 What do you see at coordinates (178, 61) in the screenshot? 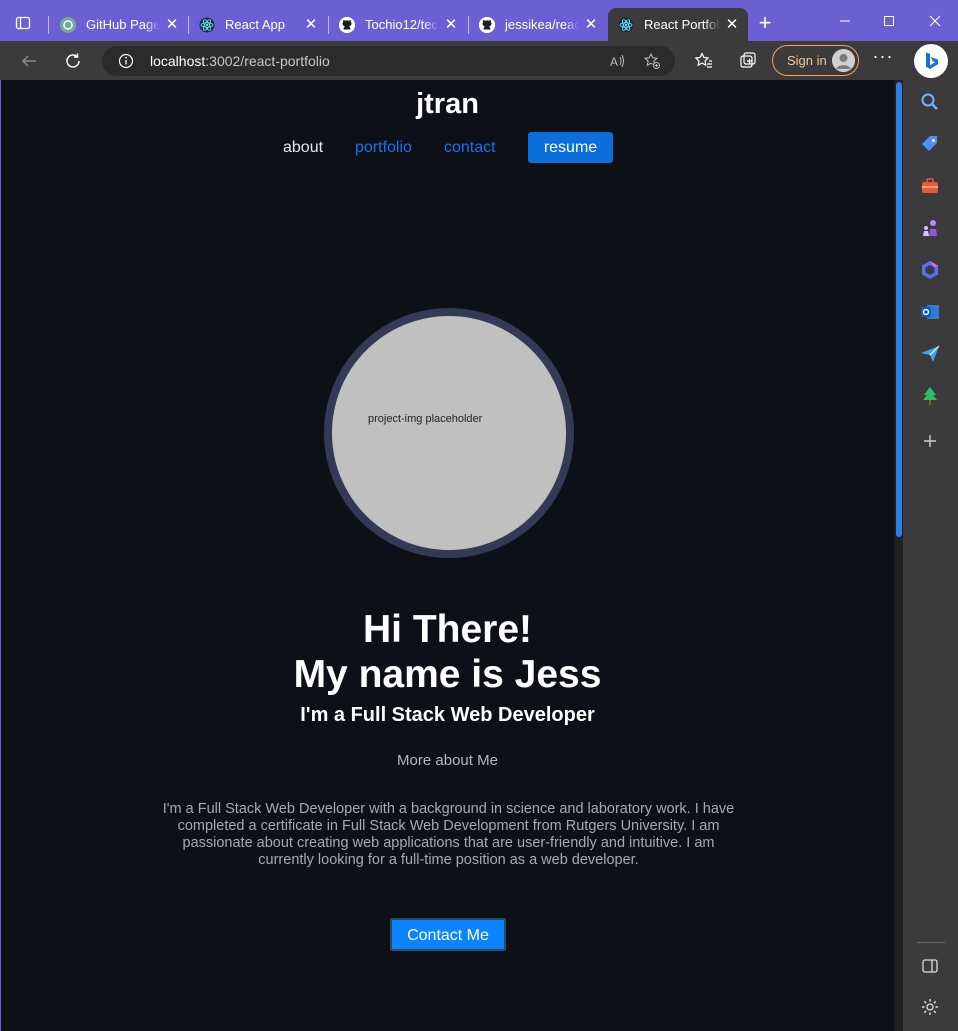
I see `url-host: localhost` at bounding box center [178, 61].